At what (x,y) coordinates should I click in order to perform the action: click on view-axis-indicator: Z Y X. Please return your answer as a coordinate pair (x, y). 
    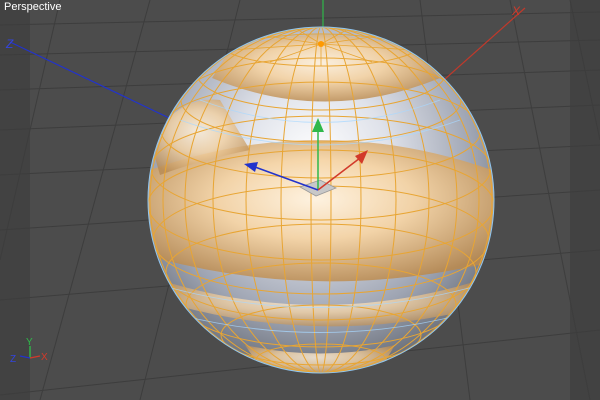
    Looking at the image, I should click on (29, 351).